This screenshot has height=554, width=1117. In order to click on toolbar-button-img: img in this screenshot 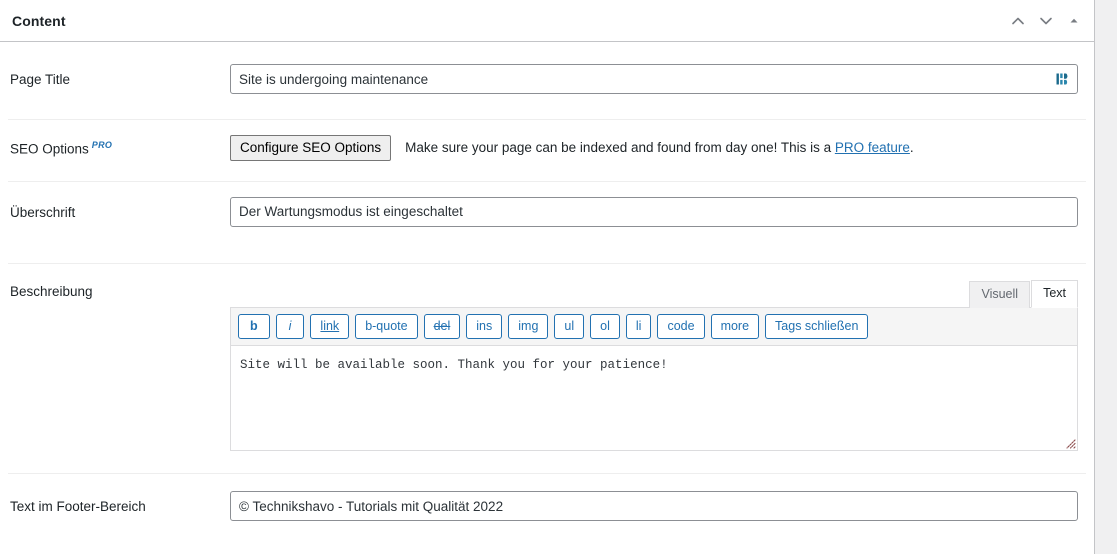, I will do `click(528, 326)`.